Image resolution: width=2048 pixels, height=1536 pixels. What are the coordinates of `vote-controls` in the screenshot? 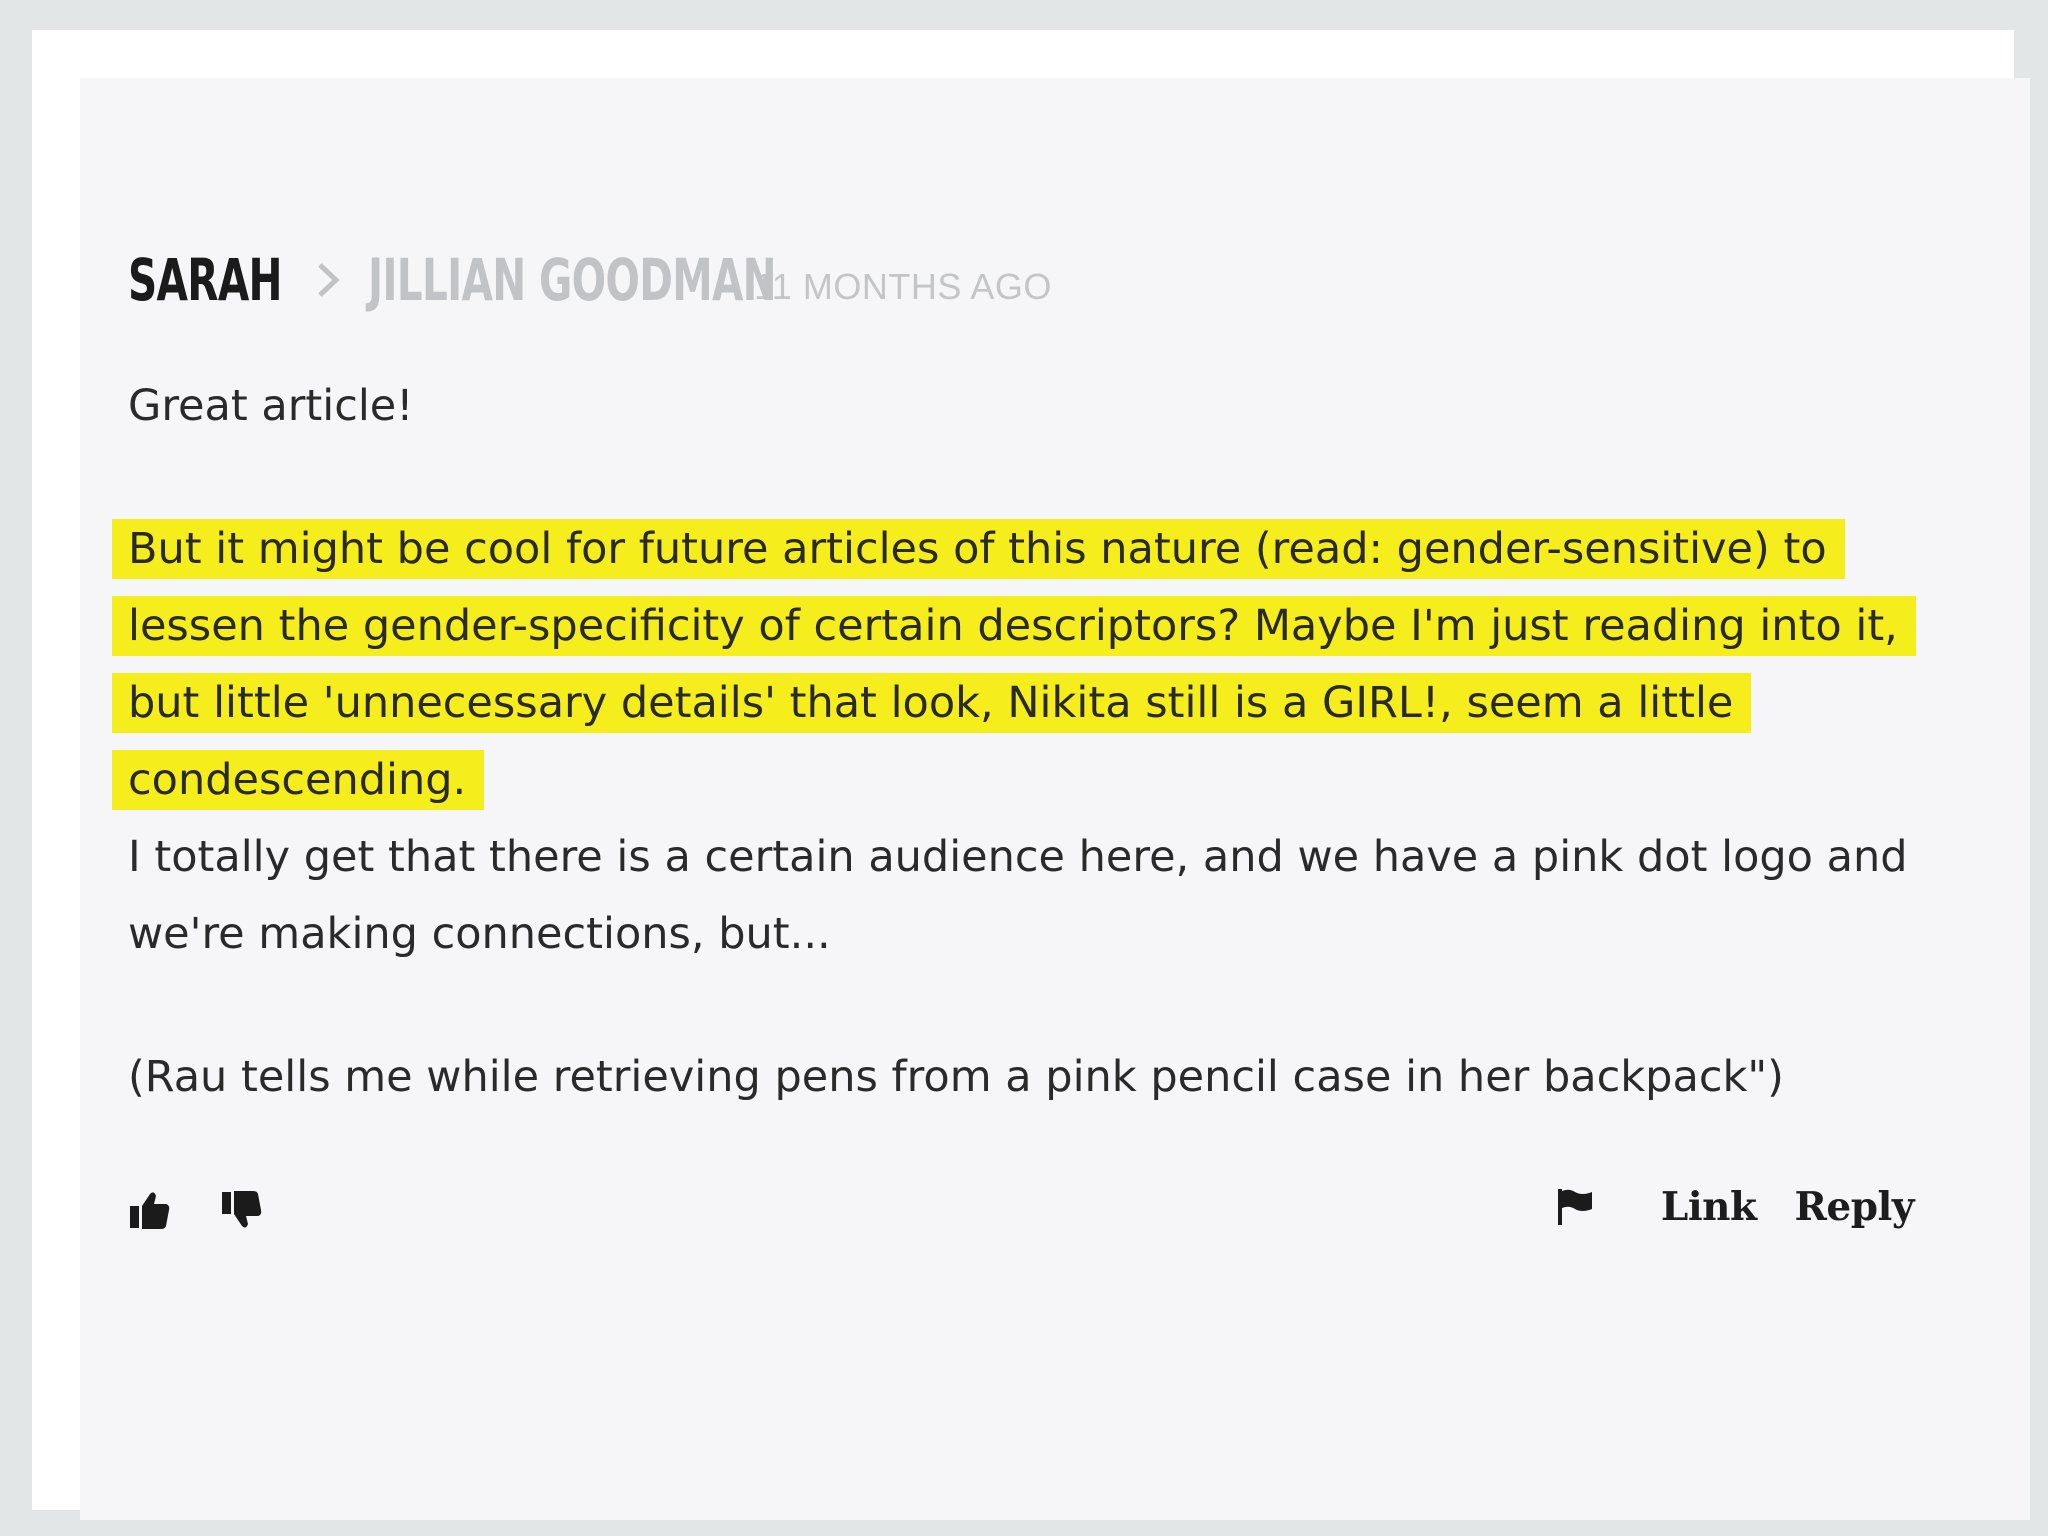 It's located at (196, 1210).